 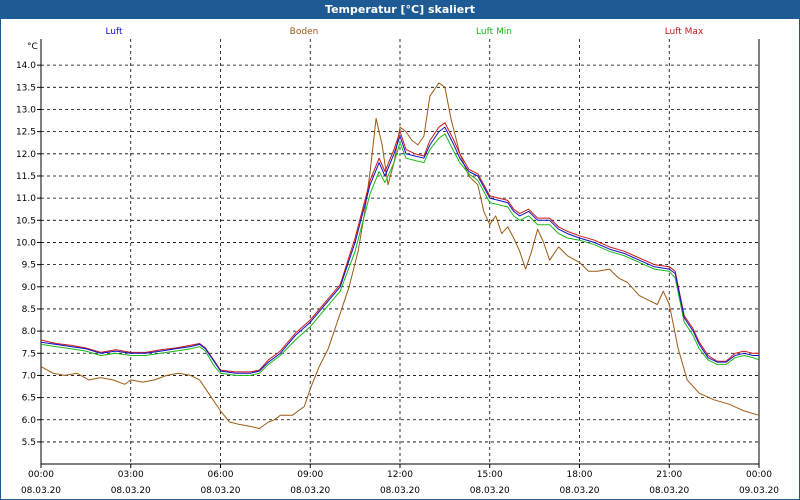 I want to click on y-tick-label: 11.5, so click(x=26, y=177).